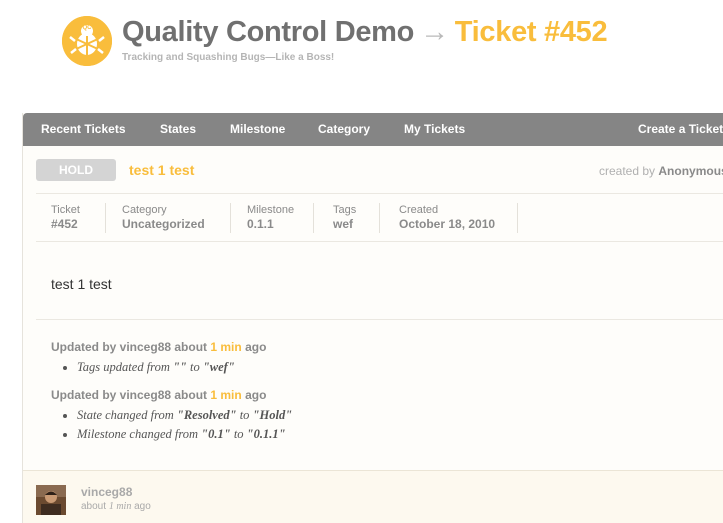  What do you see at coordinates (266, 434) in the screenshot?
I see `change-to: "0.1.1"` at bounding box center [266, 434].